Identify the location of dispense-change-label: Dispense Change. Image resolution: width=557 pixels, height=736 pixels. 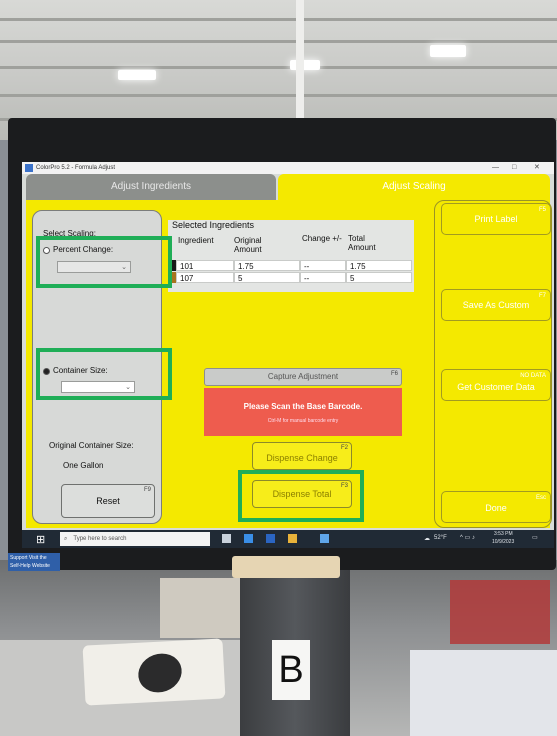
(302, 458).